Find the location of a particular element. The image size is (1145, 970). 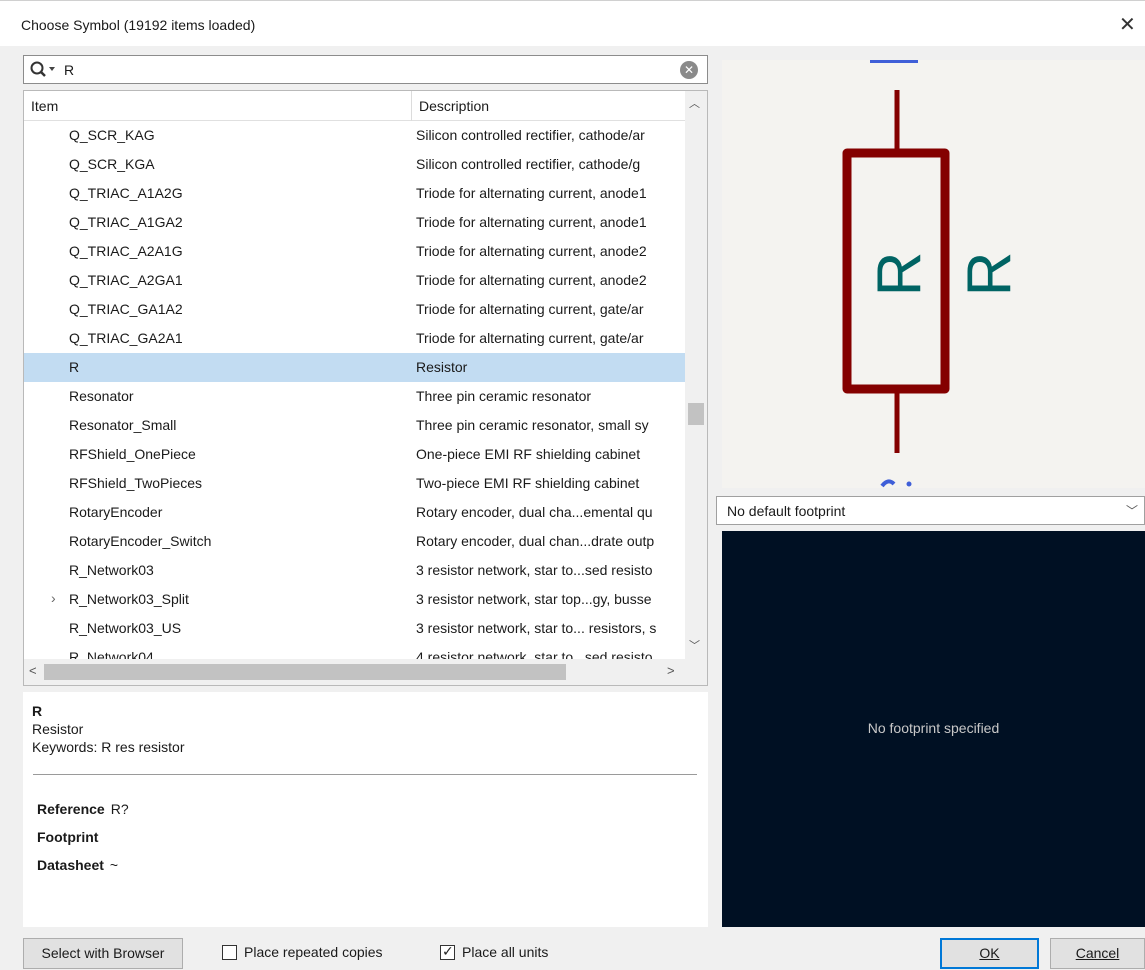

chevron-right-icon: › is located at coordinates (53, 598).